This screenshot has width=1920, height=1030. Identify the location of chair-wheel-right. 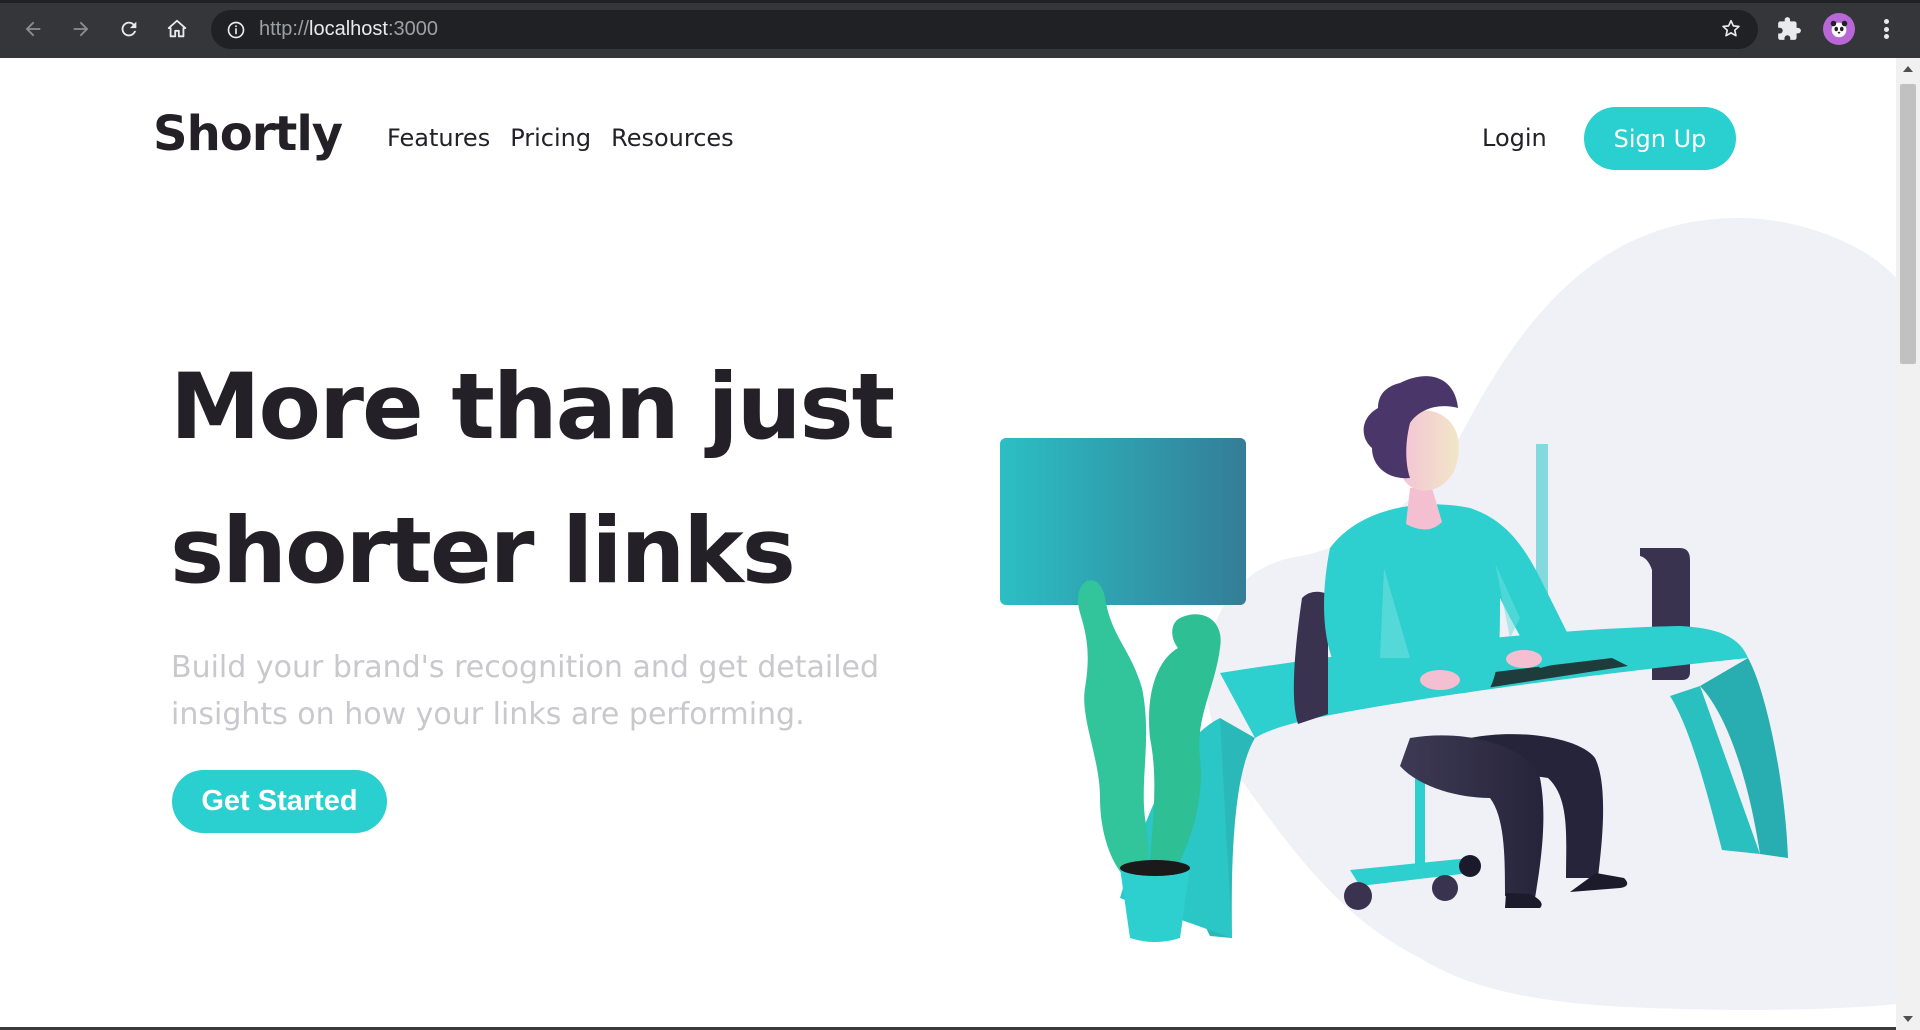
(1445, 888).